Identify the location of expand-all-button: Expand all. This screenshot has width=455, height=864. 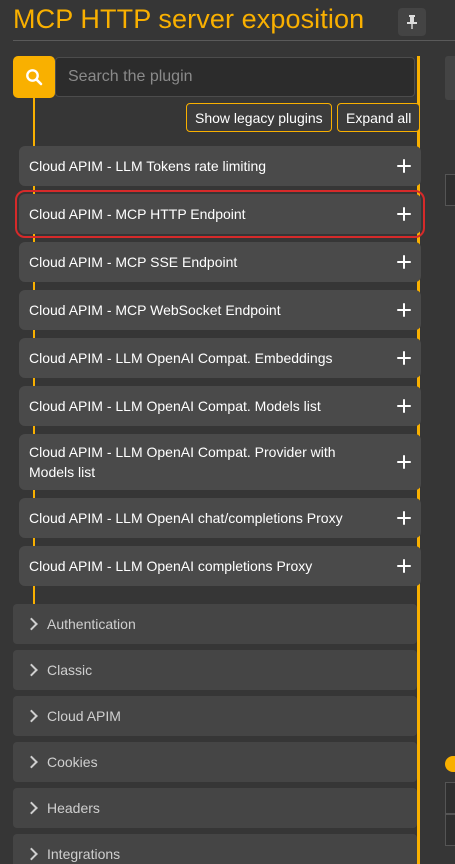
(379, 117).